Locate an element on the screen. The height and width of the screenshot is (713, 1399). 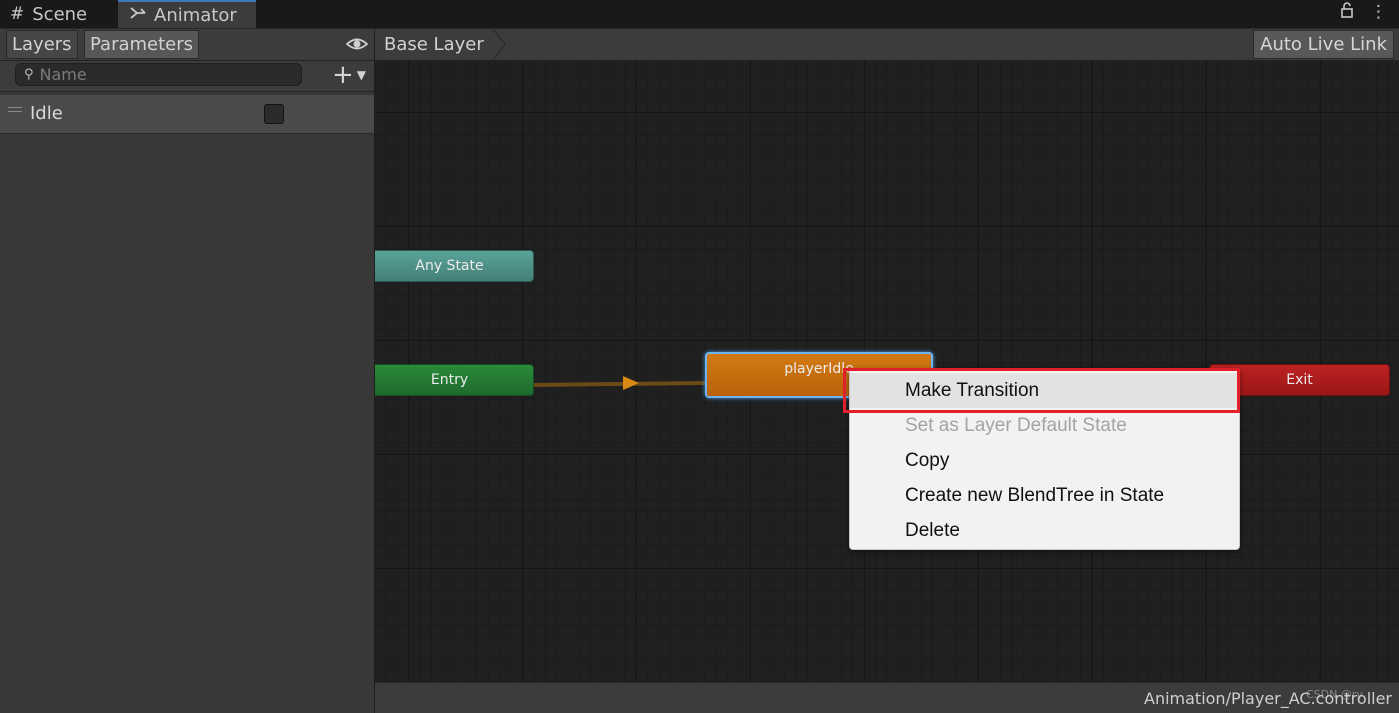
menu-item-set-default-state: Set as Layer Default State is located at coordinates (1016, 425).